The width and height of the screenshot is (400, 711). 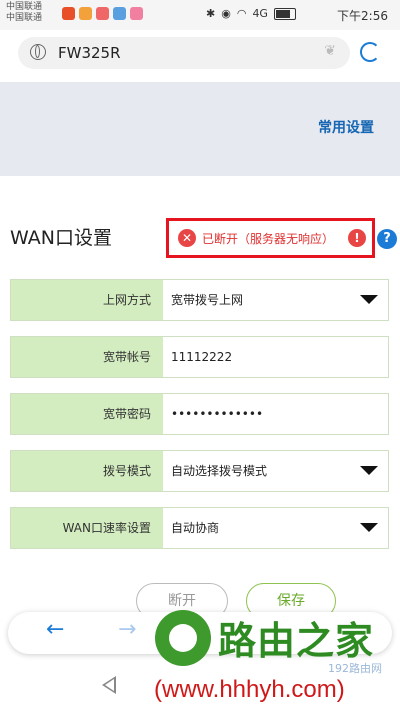 I want to click on connection-type-select: 宽带拨号上网, so click(x=207, y=300).